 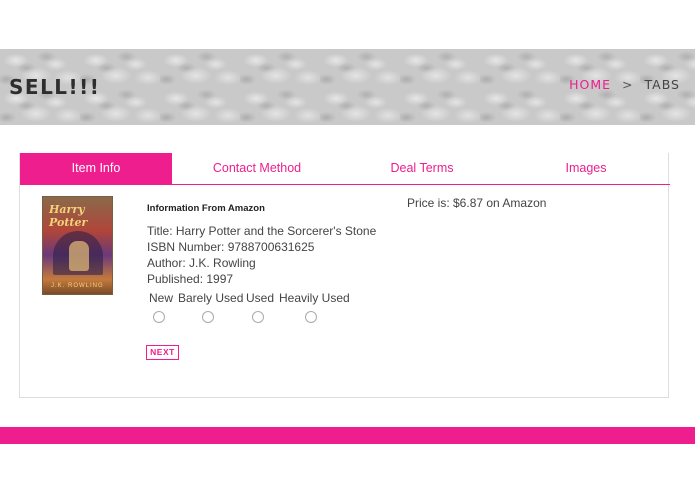 What do you see at coordinates (662, 84) in the screenshot?
I see `breadcrumb-current: TABS` at bounding box center [662, 84].